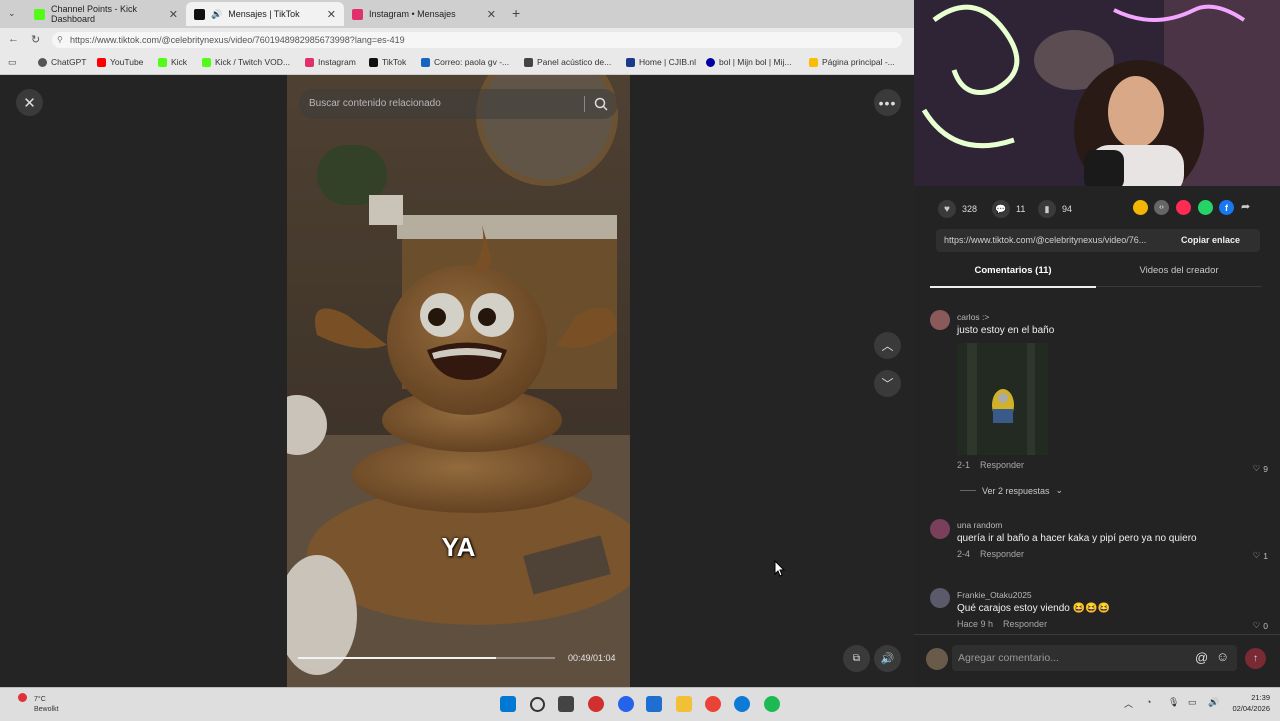 This screenshot has width=1280, height=721. What do you see at coordinates (120, 62) in the screenshot?
I see `bookmark-youtube: YouTube` at bounding box center [120, 62].